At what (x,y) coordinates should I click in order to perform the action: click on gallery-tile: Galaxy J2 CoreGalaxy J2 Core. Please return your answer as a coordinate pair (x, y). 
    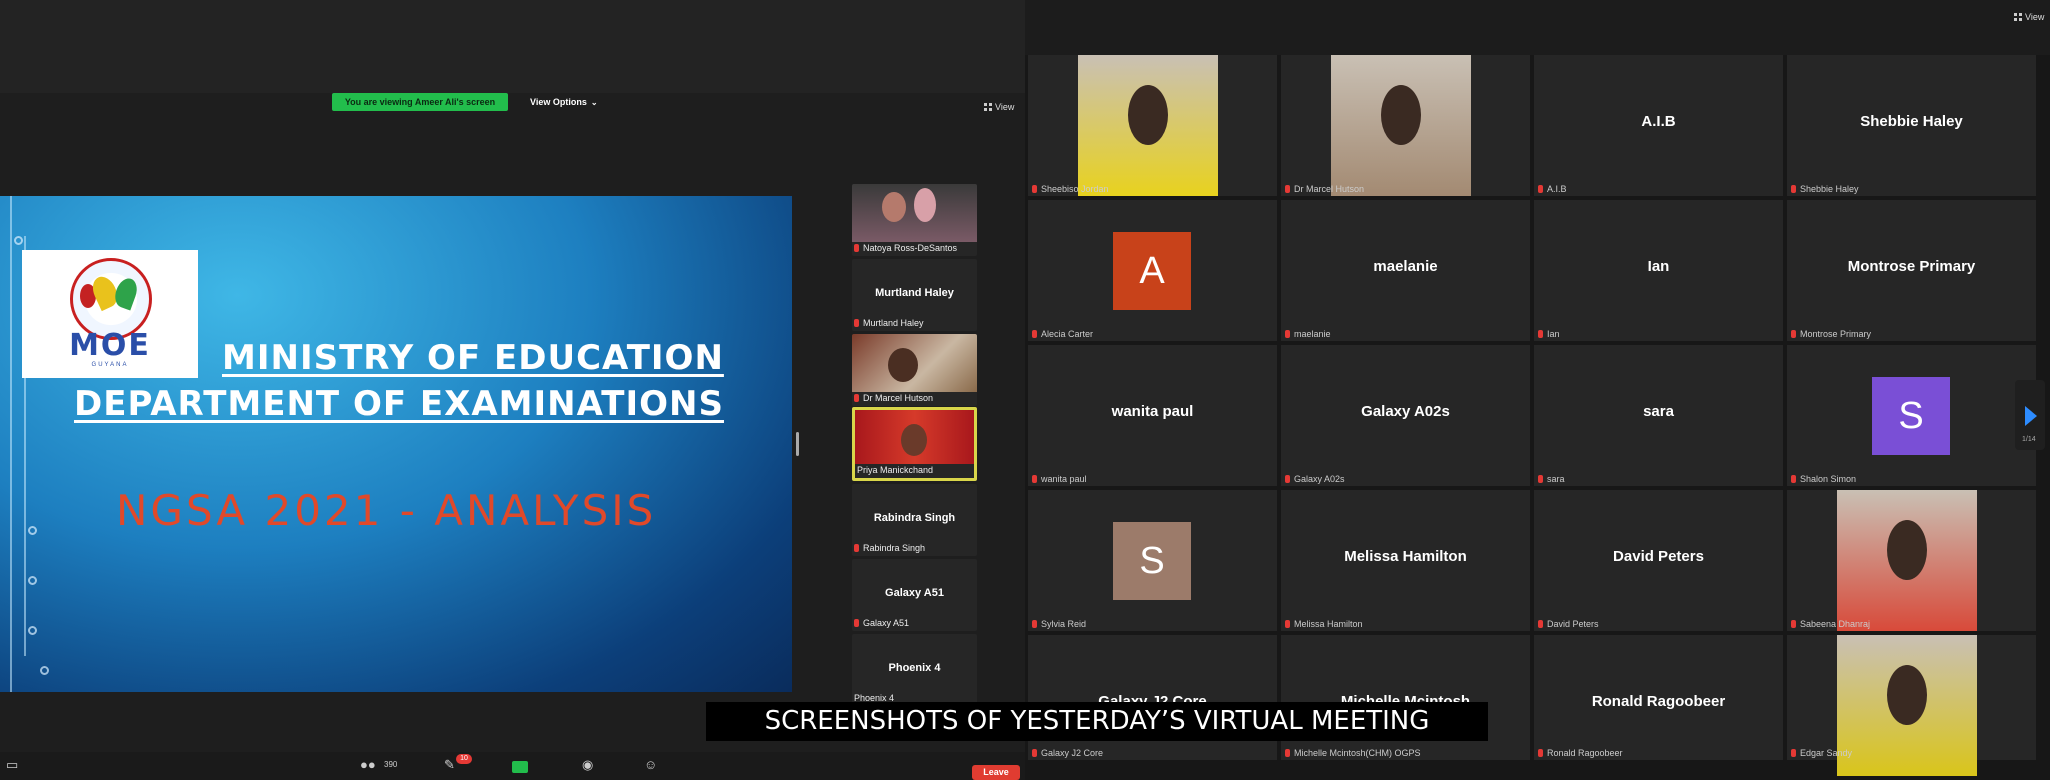
    Looking at the image, I should click on (1152, 697).